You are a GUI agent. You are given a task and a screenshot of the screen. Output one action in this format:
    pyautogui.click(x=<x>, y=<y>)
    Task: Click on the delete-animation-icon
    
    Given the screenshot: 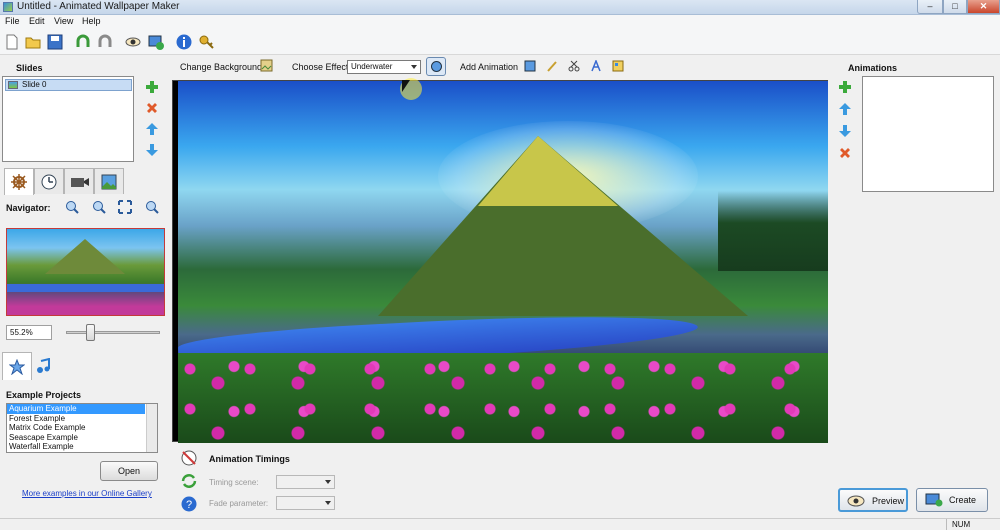 What is the action you would take?
    pyautogui.click(x=845, y=153)
    